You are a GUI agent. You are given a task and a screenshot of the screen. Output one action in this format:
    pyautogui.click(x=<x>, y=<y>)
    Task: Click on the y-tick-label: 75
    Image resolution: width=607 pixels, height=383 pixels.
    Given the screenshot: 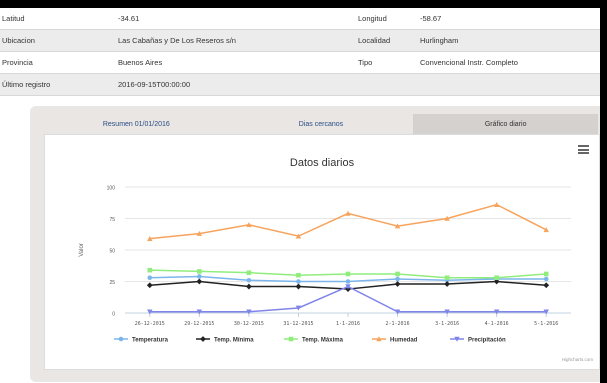 What is the action you would take?
    pyautogui.click(x=112, y=220)
    